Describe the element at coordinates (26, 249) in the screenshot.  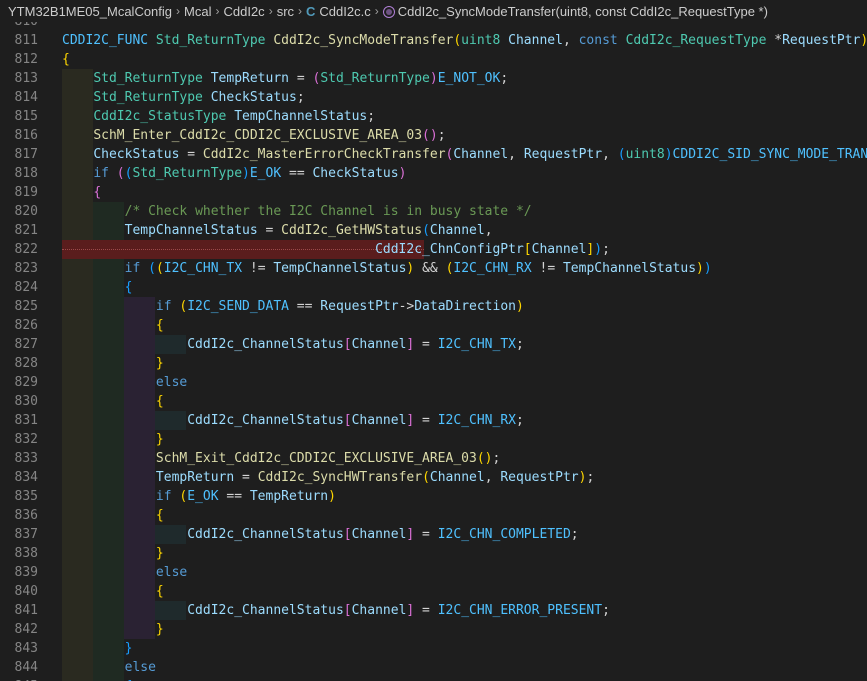
I see `line-number: 822` at that location.